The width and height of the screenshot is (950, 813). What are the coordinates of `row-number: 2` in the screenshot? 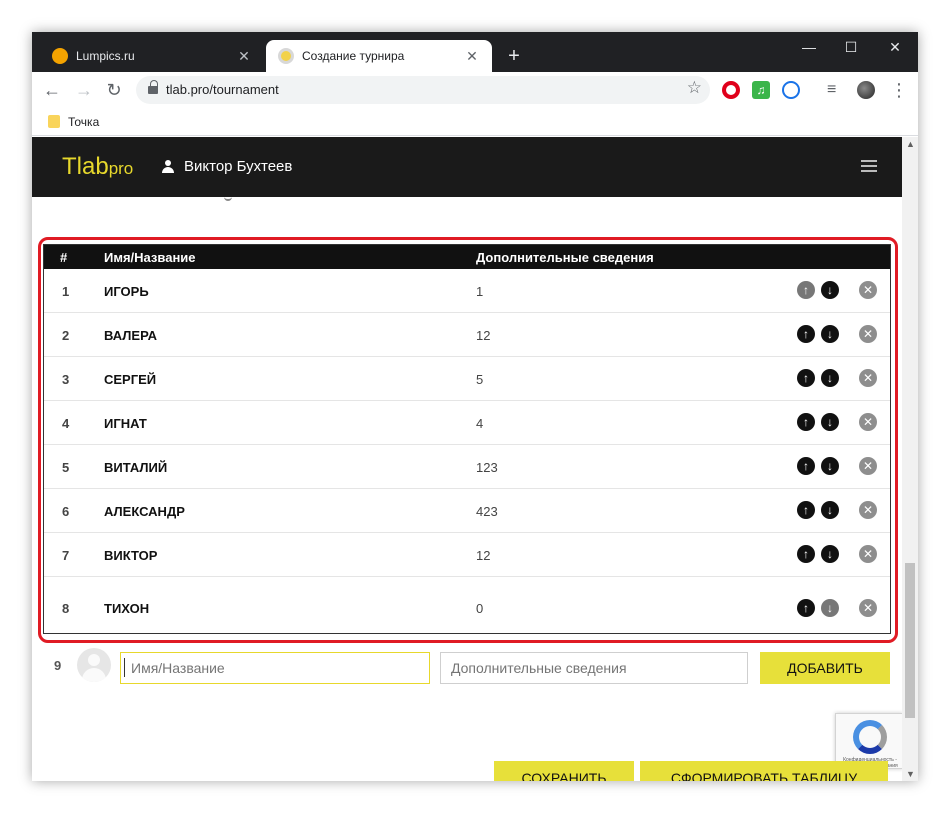 It's located at (66, 335).